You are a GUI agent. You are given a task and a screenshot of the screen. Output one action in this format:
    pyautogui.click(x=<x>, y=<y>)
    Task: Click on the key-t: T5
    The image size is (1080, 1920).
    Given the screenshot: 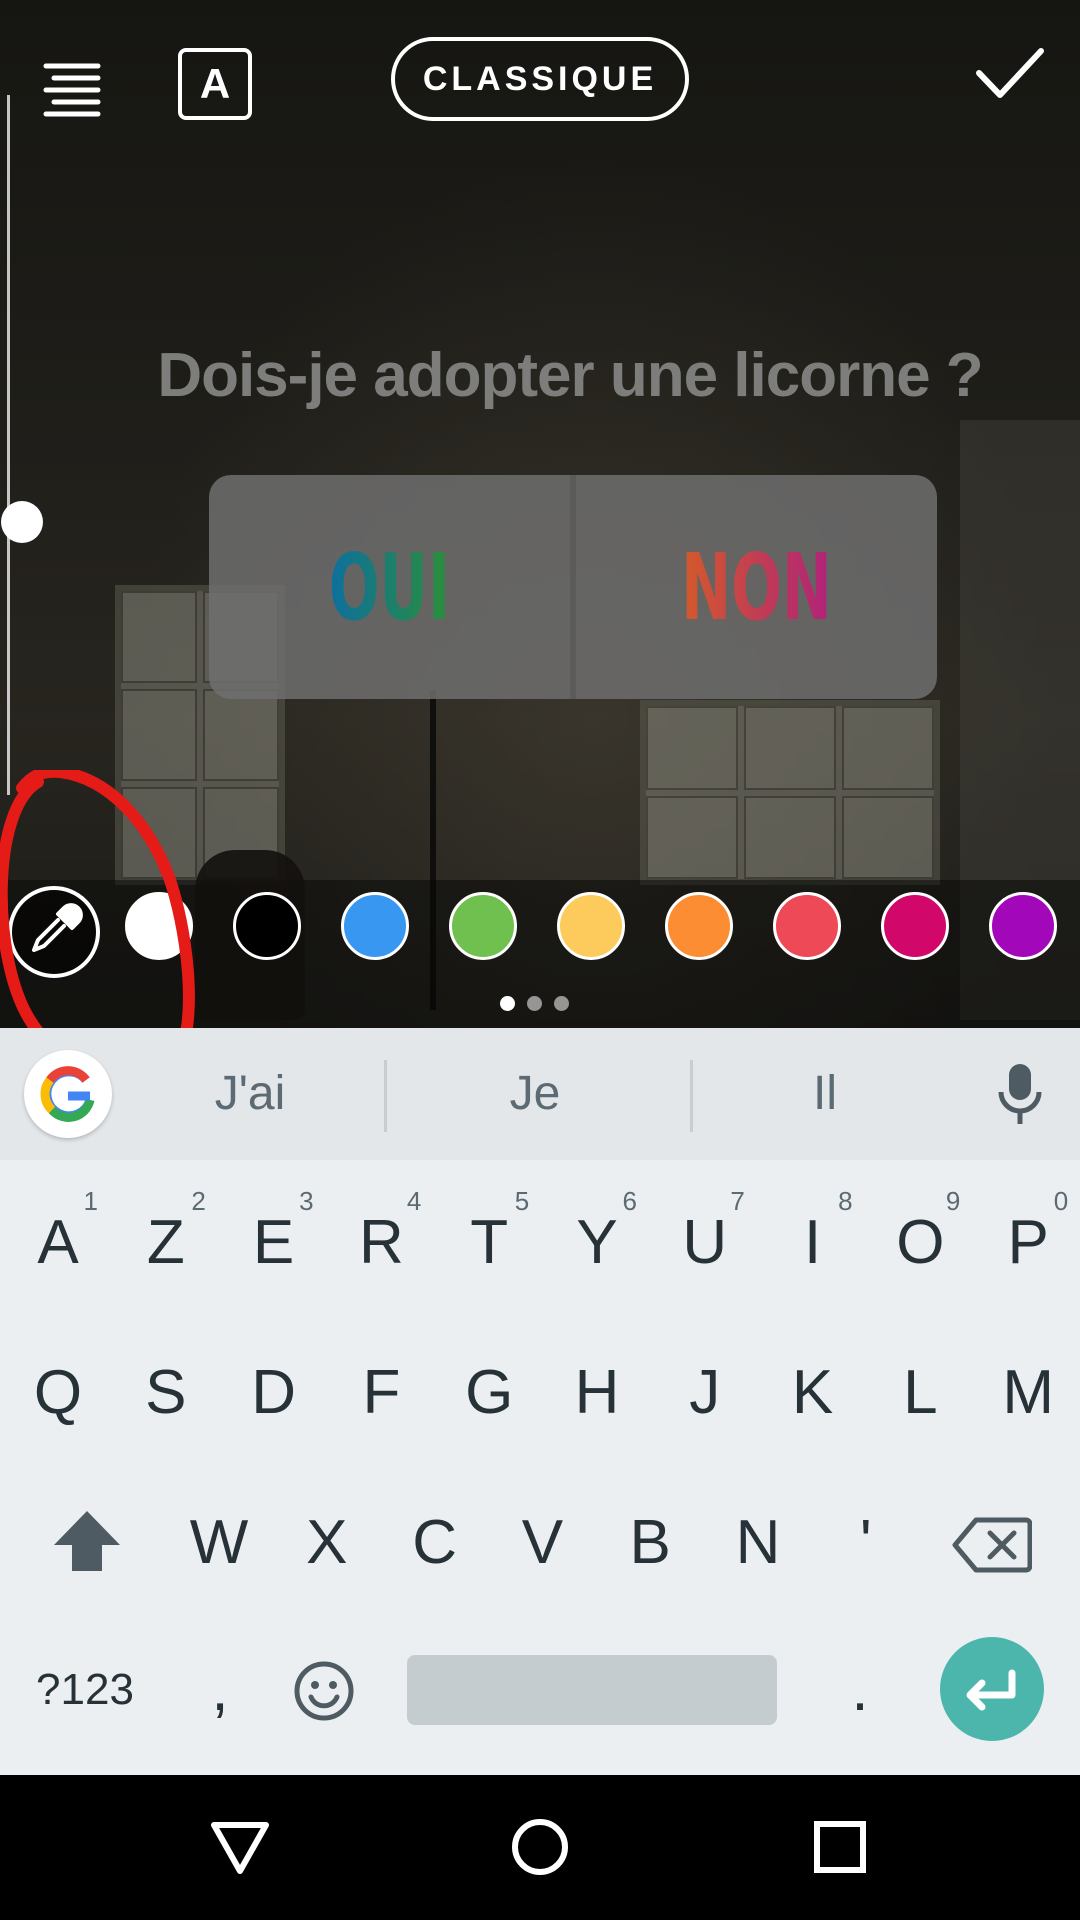 What is the action you would take?
    pyautogui.click(x=489, y=1243)
    